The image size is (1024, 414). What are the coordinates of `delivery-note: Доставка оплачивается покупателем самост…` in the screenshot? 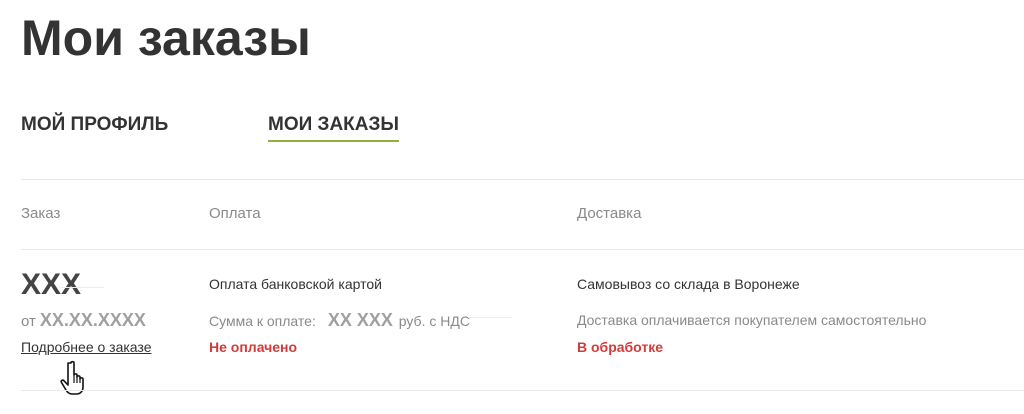 It's located at (752, 320).